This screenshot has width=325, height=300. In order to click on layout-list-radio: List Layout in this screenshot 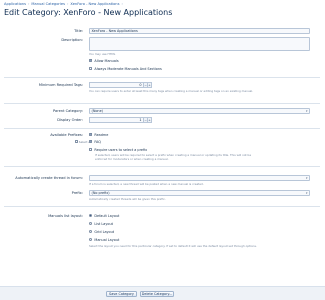, I will do `click(101, 223)`.